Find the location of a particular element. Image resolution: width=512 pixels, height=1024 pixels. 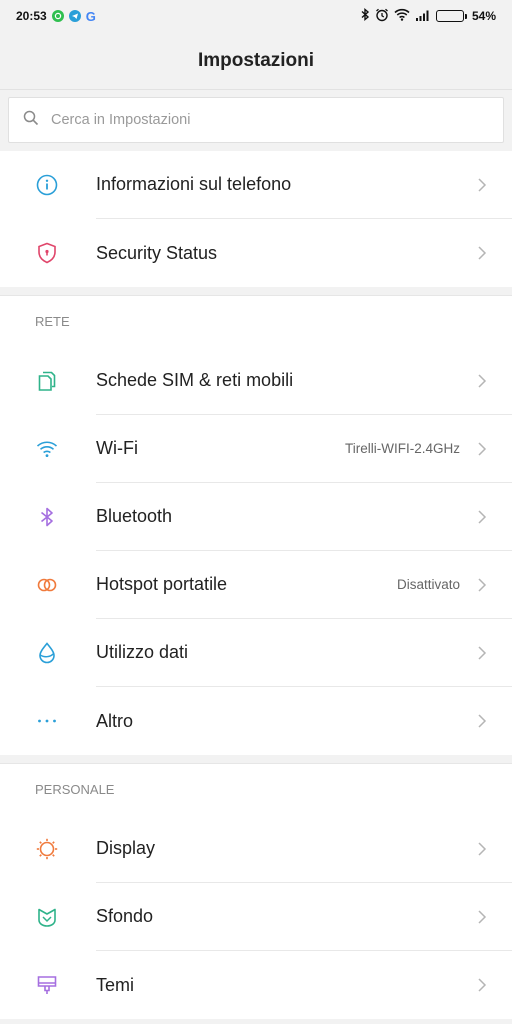

search-bar is located at coordinates (256, 120).